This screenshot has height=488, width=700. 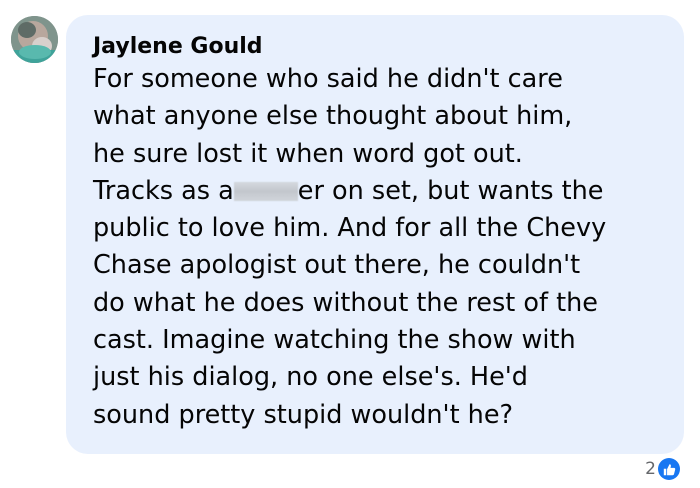 What do you see at coordinates (308, 153) in the screenshot?
I see `comment-line: he sure lost it when word got out.` at bounding box center [308, 153].